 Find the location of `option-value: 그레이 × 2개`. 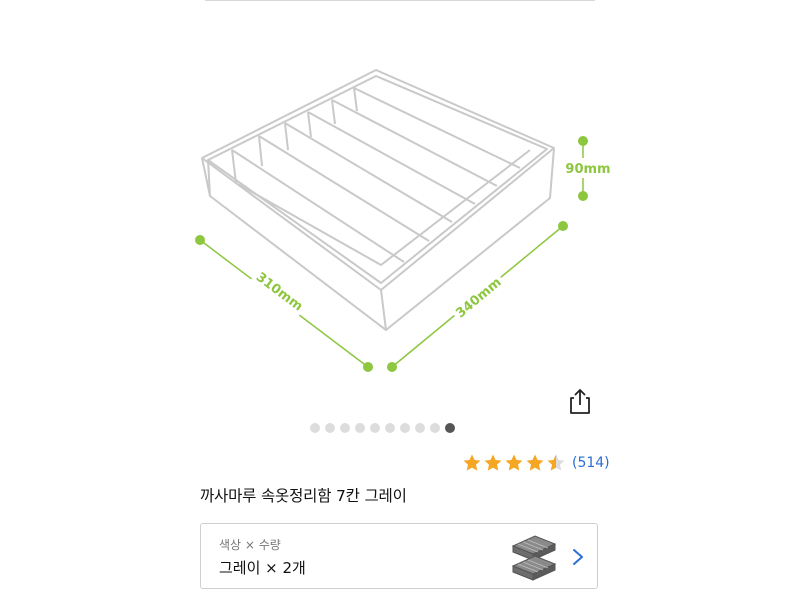

option-value: 그레이 × 2개 is located at coordinates (262, 568).